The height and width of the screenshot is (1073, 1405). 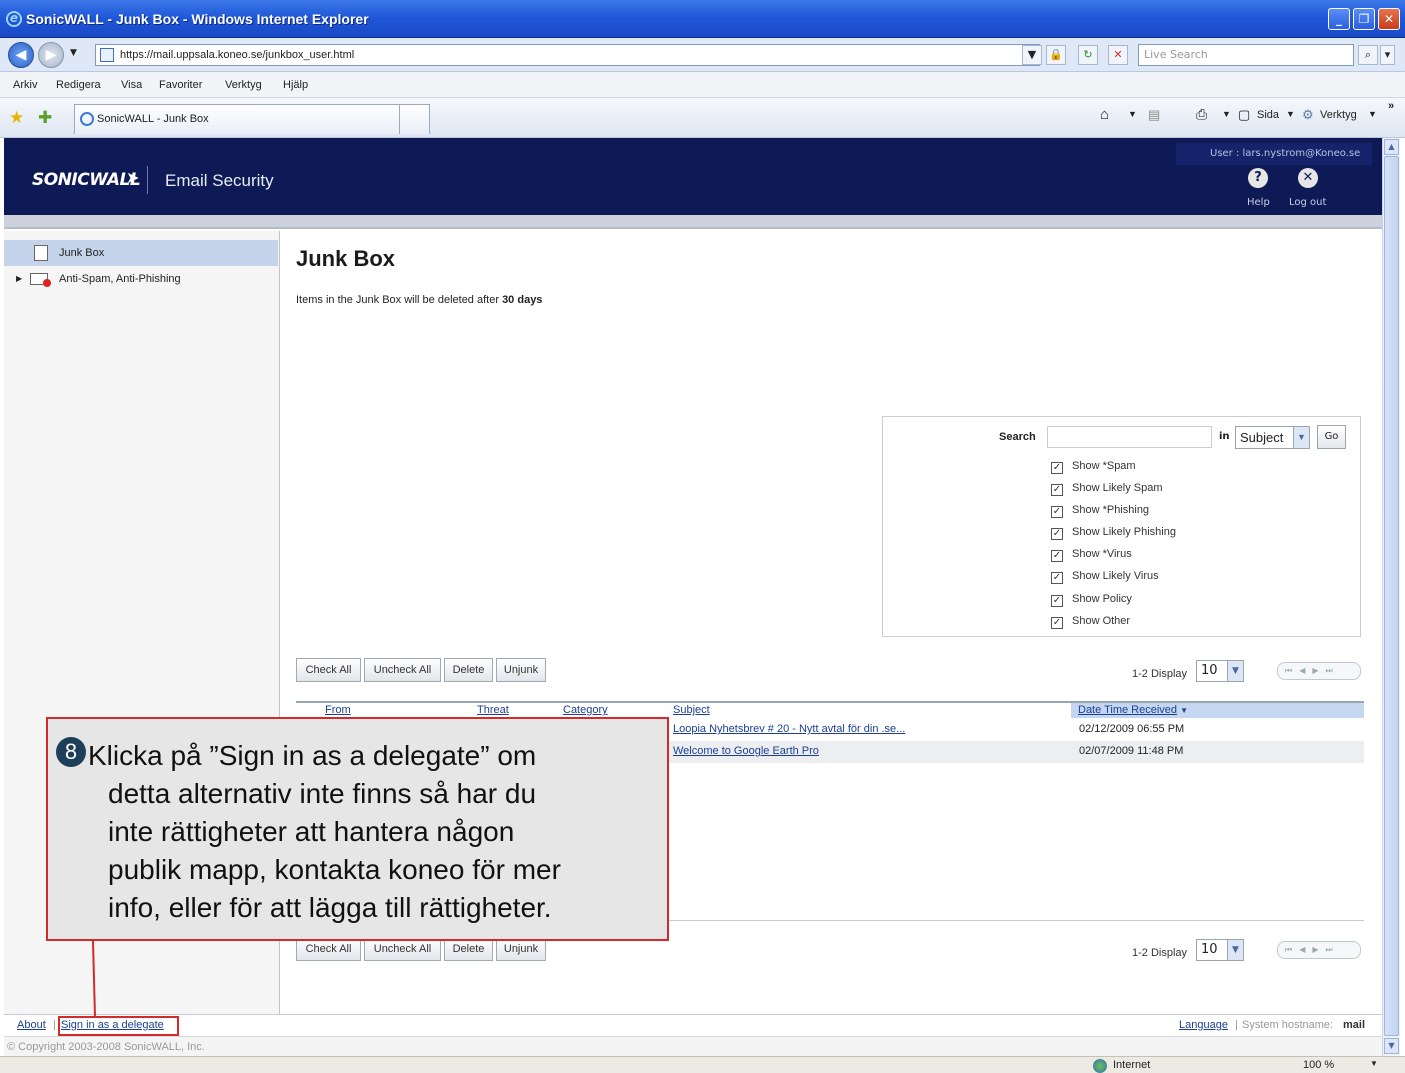 I want to click on col-subject: Subject, so click(x=691, y=710).